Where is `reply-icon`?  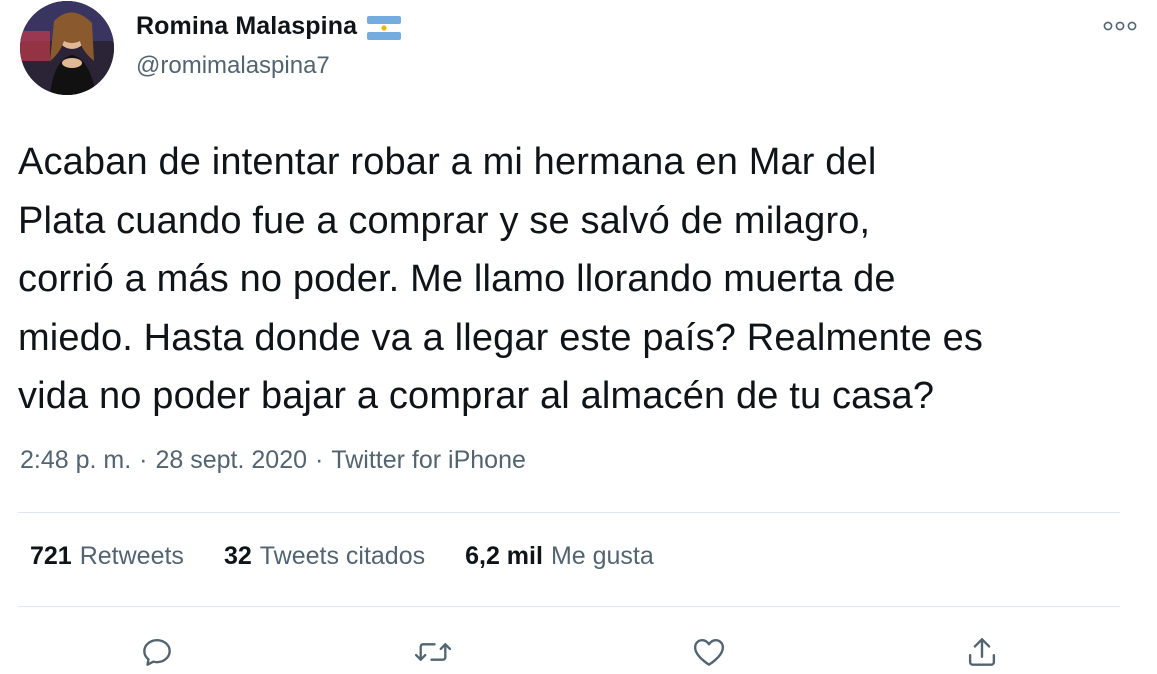
reply-icon is located at coordinates (157, 652).